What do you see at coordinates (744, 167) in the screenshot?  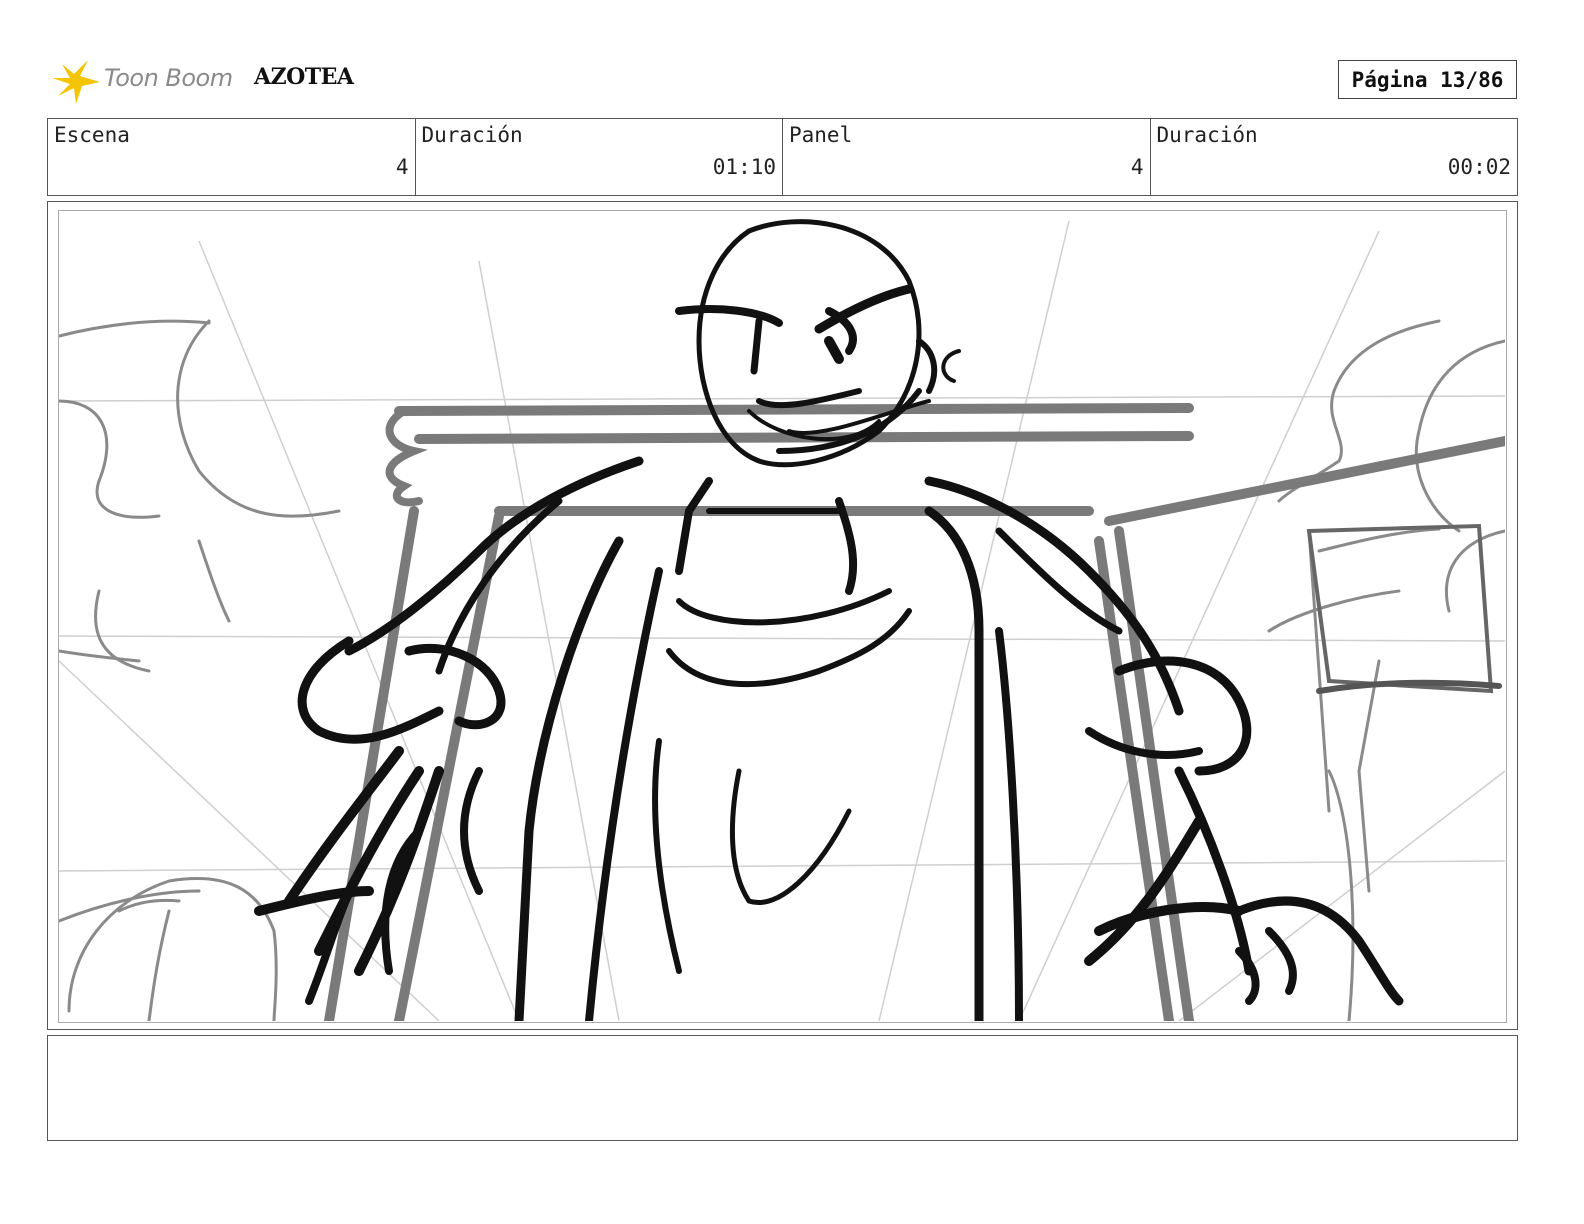 I see `scene-duration-value: 01:10` at bounding box center [744, 167].